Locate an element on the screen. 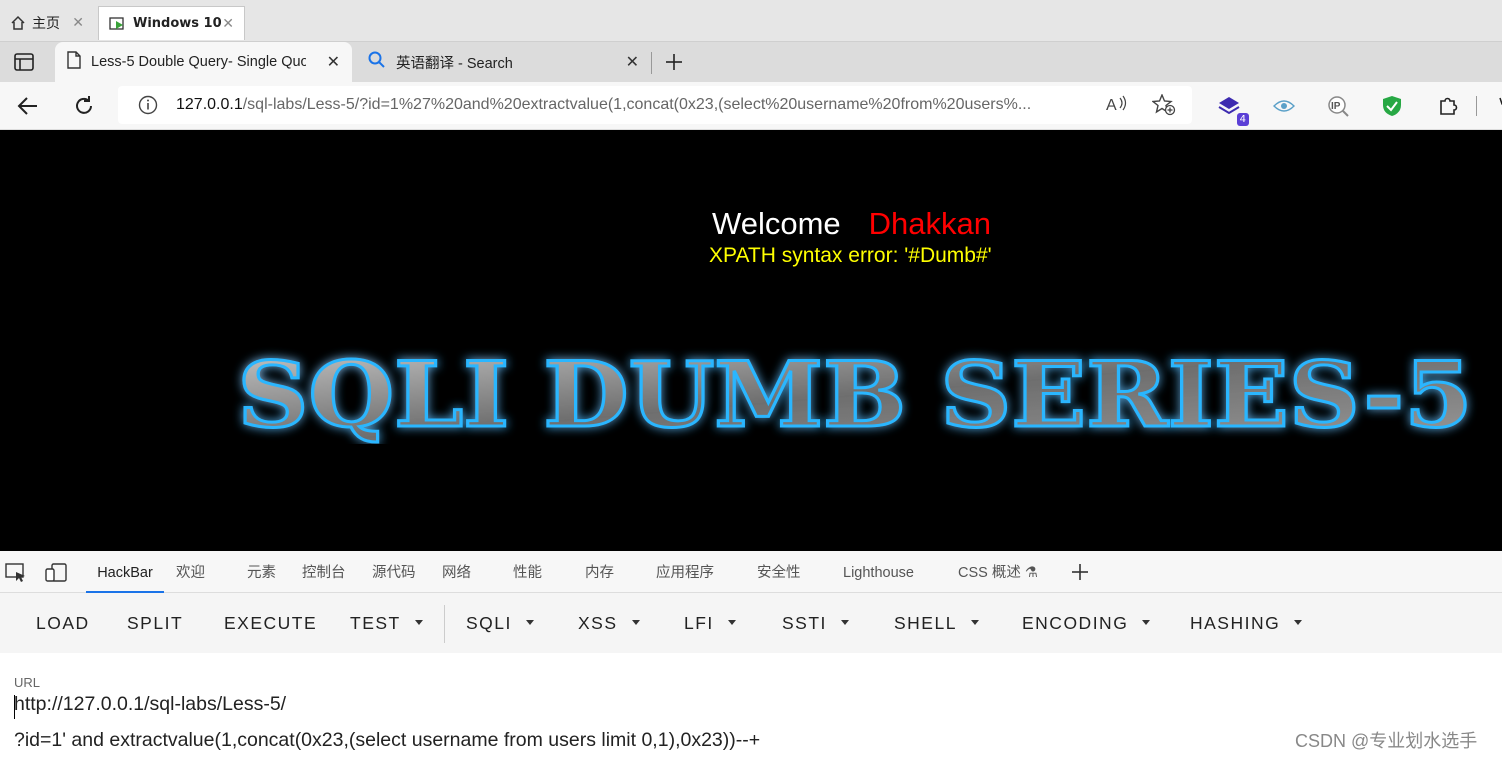  devtools-tab-memory: 内存 is located at coordinates (599, 572).